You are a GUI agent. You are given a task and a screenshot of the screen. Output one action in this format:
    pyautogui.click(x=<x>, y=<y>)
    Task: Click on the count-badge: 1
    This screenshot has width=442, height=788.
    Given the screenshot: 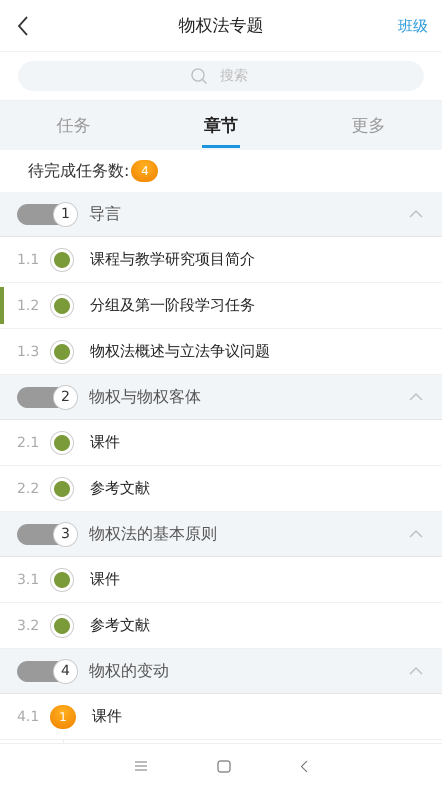 What is the action you would take?
    pyautogui.click(x=63, y=716)
    